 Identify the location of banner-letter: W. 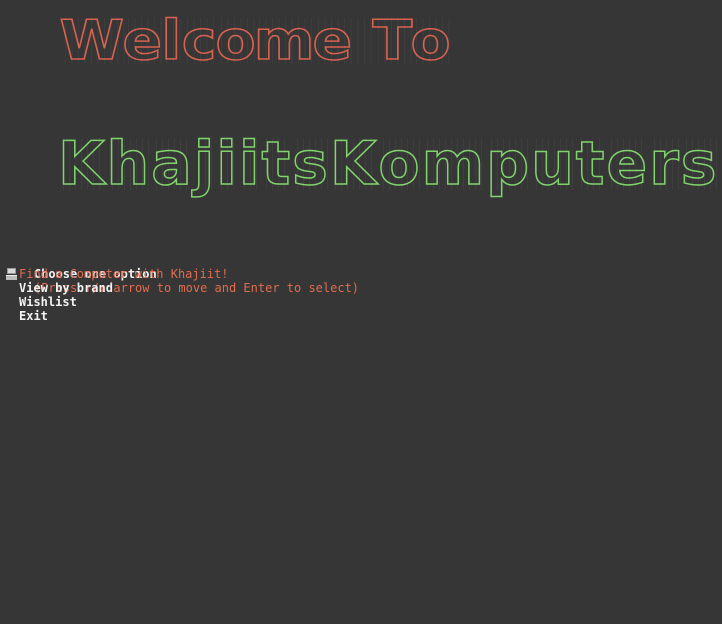
(92, 40).